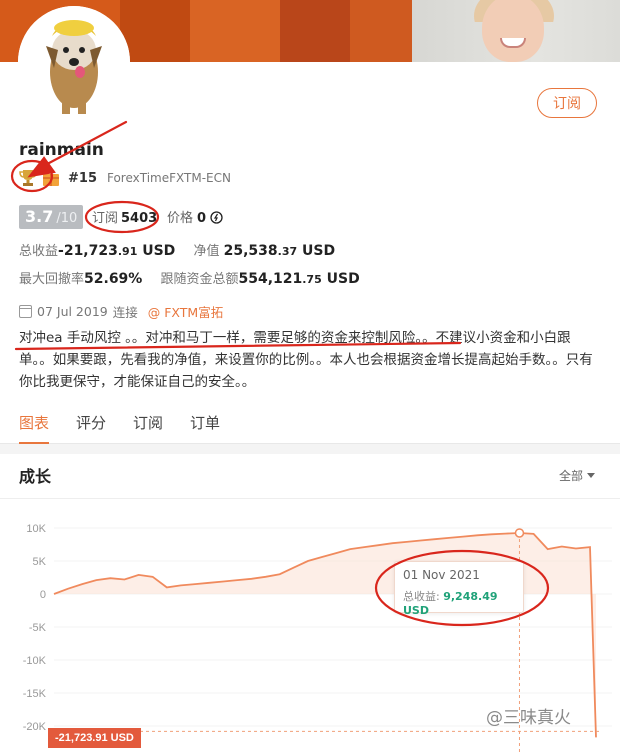  What do you see at coordinates (39, 216) in the screenshot?
I see `rating-score: 3.7` at bounding box center [39, 216].